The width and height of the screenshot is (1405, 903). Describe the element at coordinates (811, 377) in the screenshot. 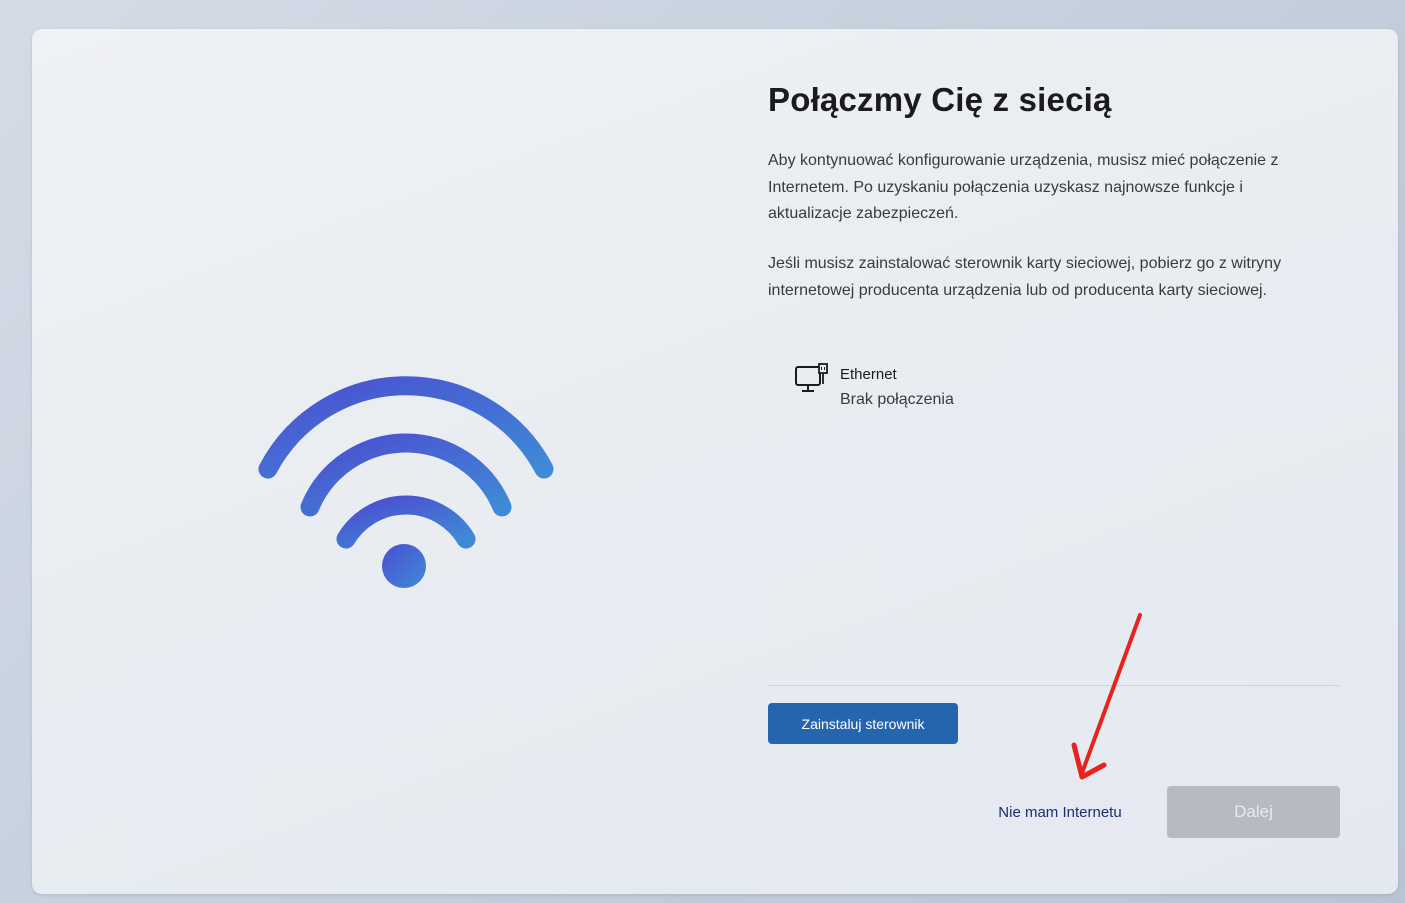

I see `ethernet-icon` at that location.